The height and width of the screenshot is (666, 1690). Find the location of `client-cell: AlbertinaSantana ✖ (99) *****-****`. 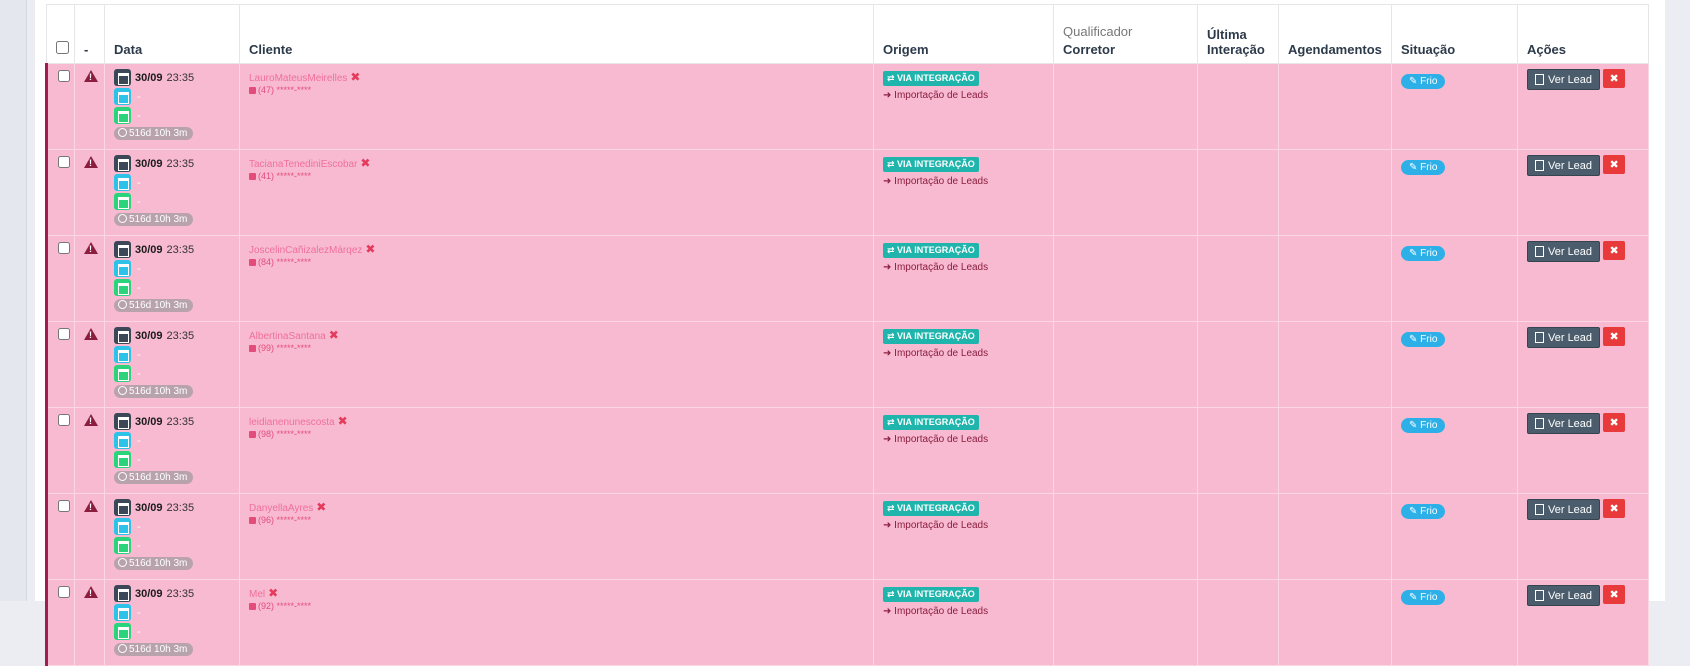

client-cell: AlbertinaSantana ✖ (99) *****-**** is located at coordinates (556, 364).